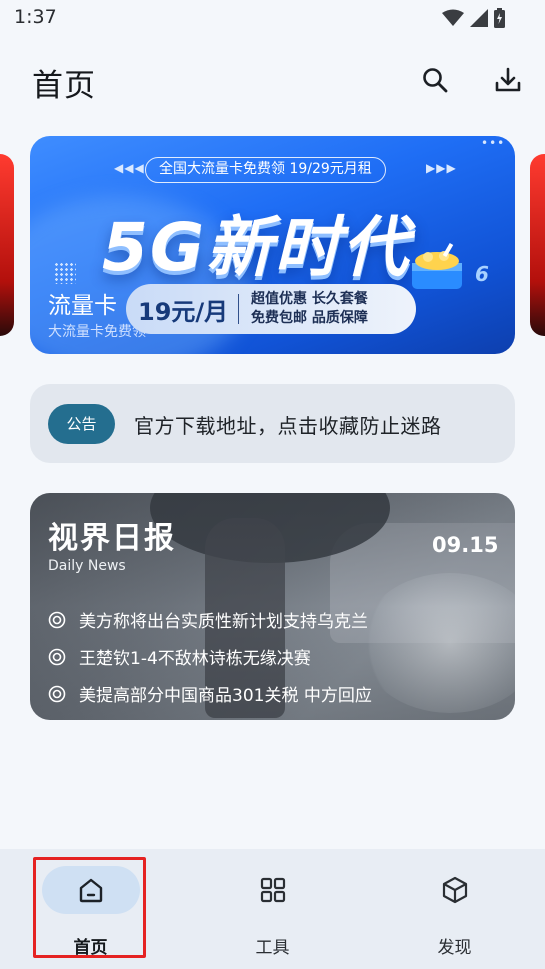  Describe the element at coordinates (537, 245) in the screenshot. I see `carousel-next-card` at that location.